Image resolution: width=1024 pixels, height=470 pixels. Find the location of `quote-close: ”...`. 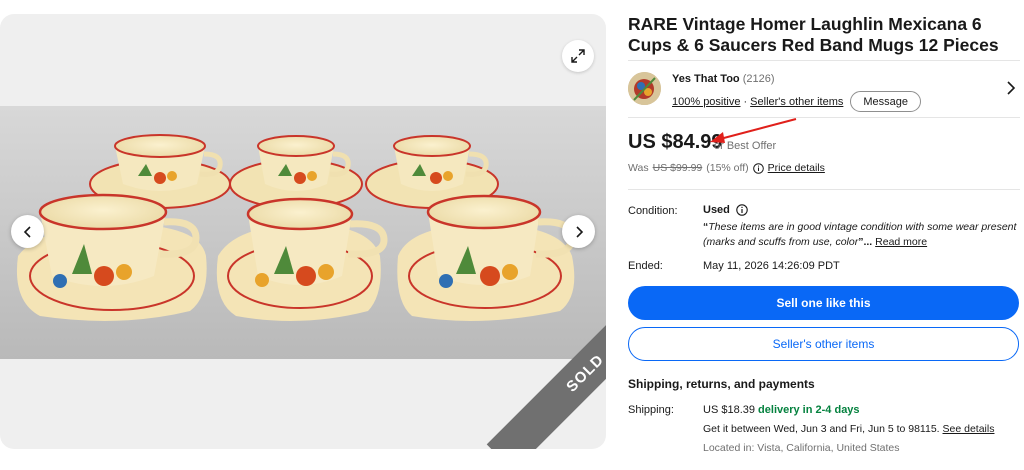

quote-close: ”... is located at coordinates (865, 242).